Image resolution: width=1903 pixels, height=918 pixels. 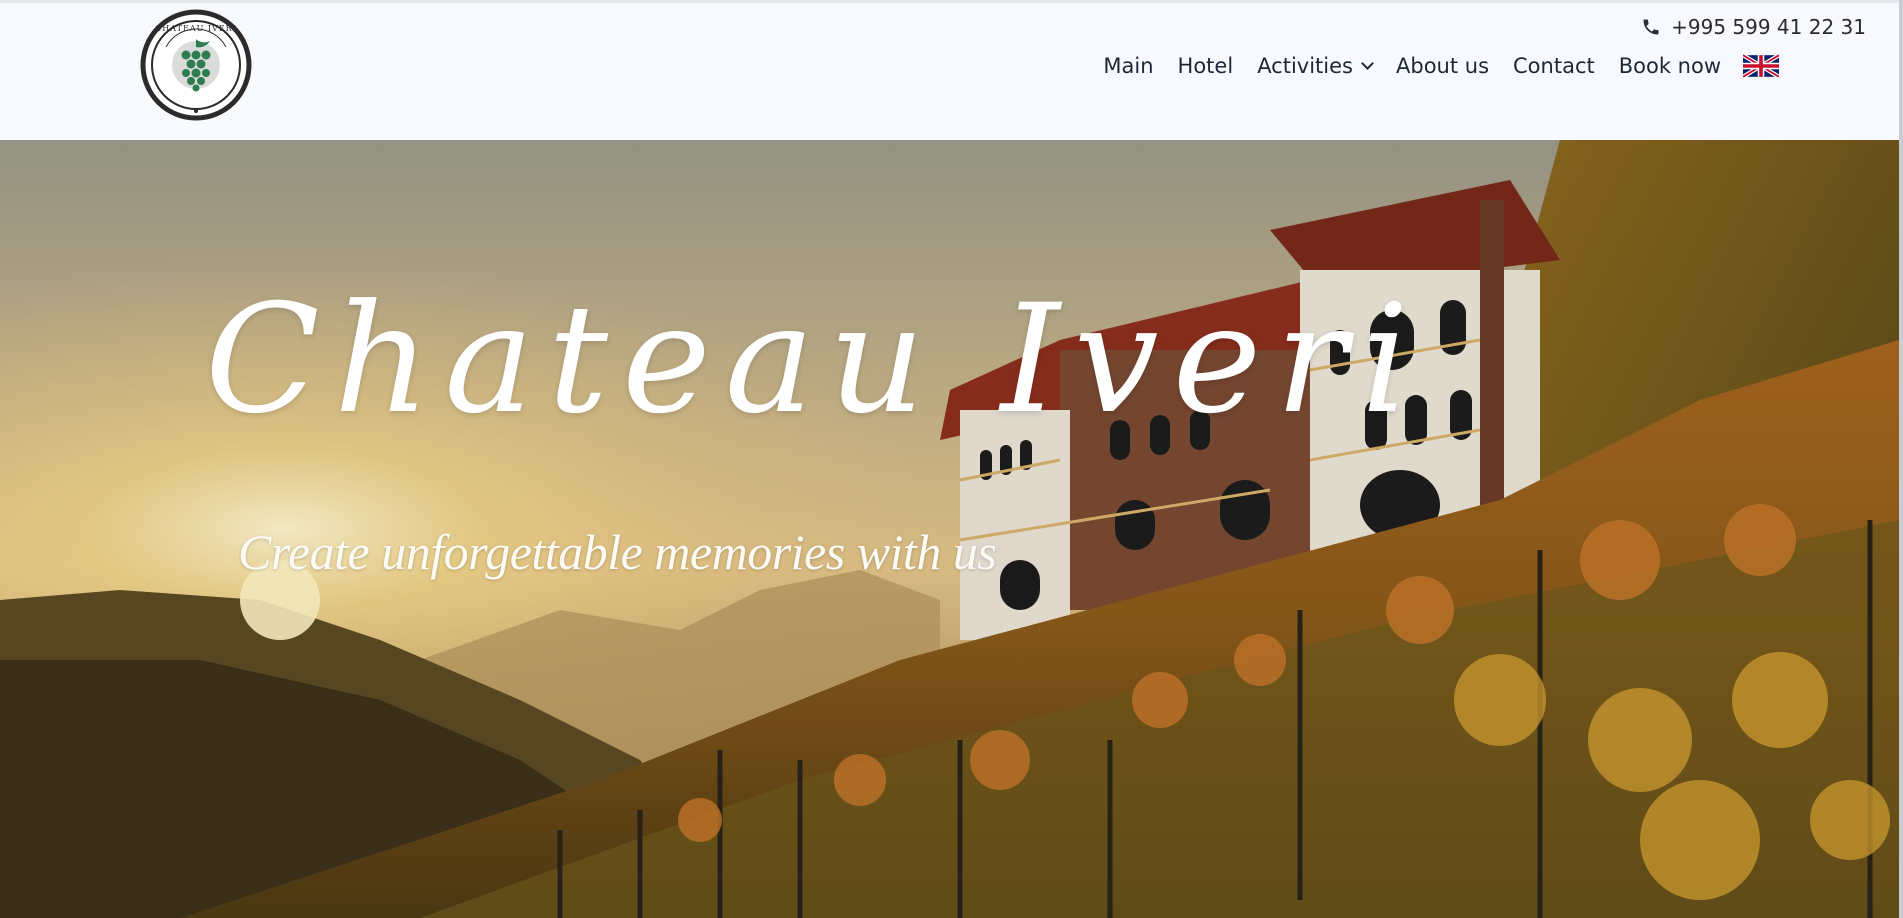 What do you see at coordinates (1305, 66) in the screenshot?
I see `nav-label: Activities` at bounding box center [1305, 66].